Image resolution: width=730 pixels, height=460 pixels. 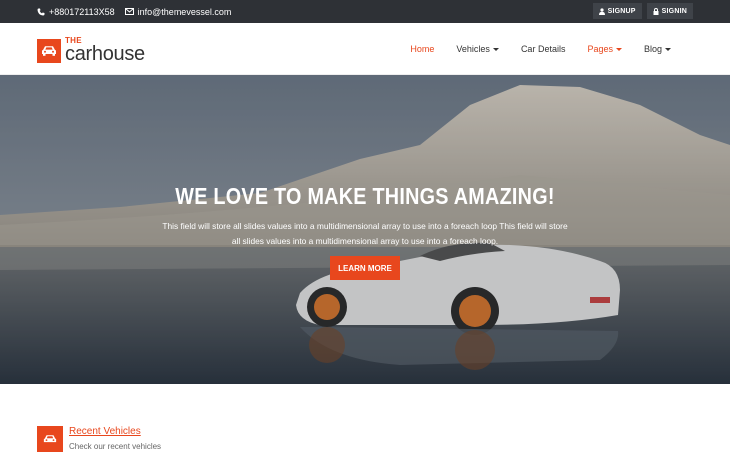 I want to click on signin-button: SIGNIN, so click(x=669, y=11).